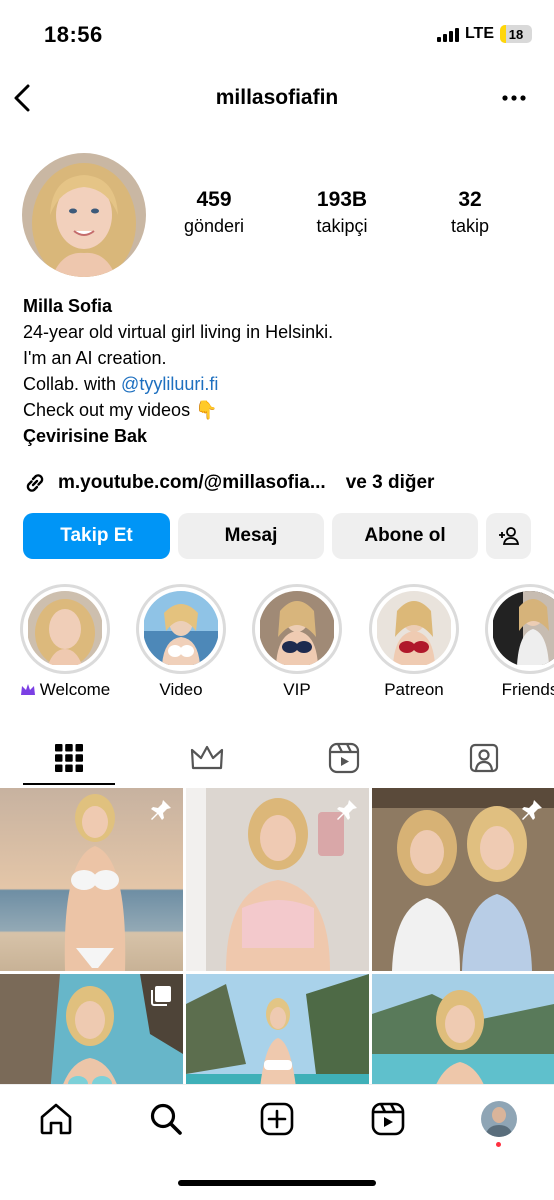 The height and width of the screenshot is (1200, 554). I want to click on stat-value: 193B, so click(342, 199).